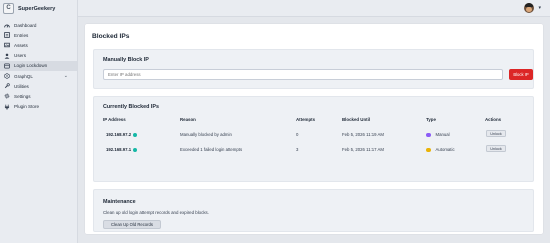 This screenshot has width=550, height=243. Describe the element at coordinates (428, 150) in the screenshot. I see `automatic-type-dot-icon` at that location.